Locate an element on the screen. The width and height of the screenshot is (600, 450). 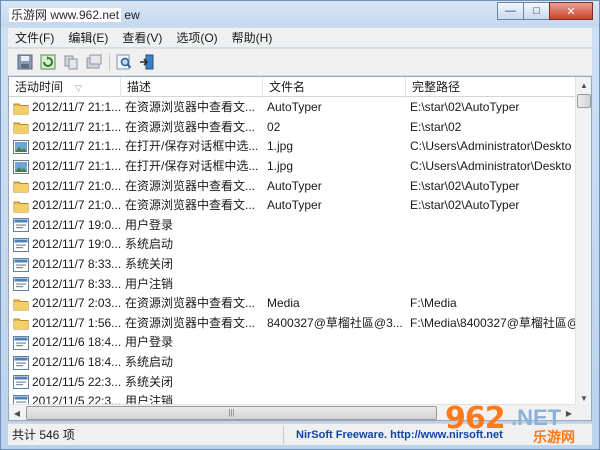
table-row: 2012/11/6 18:4... 用户登录 is located at coordinates (293, 343).